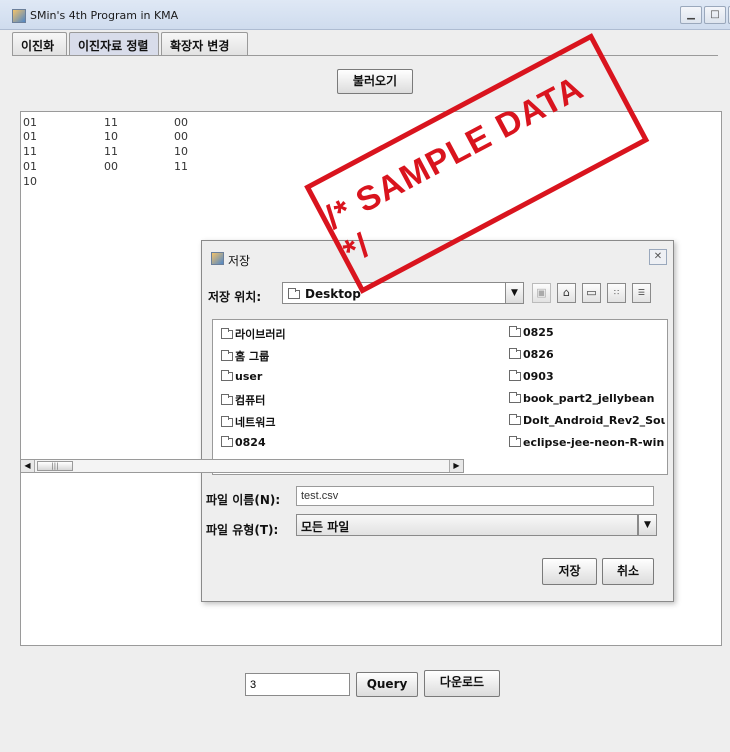  What do you see at coordinates (204, 43) in the screenshot?
I see `tab-extension-change: 확장자 변경` at bounding box center [204, 43].